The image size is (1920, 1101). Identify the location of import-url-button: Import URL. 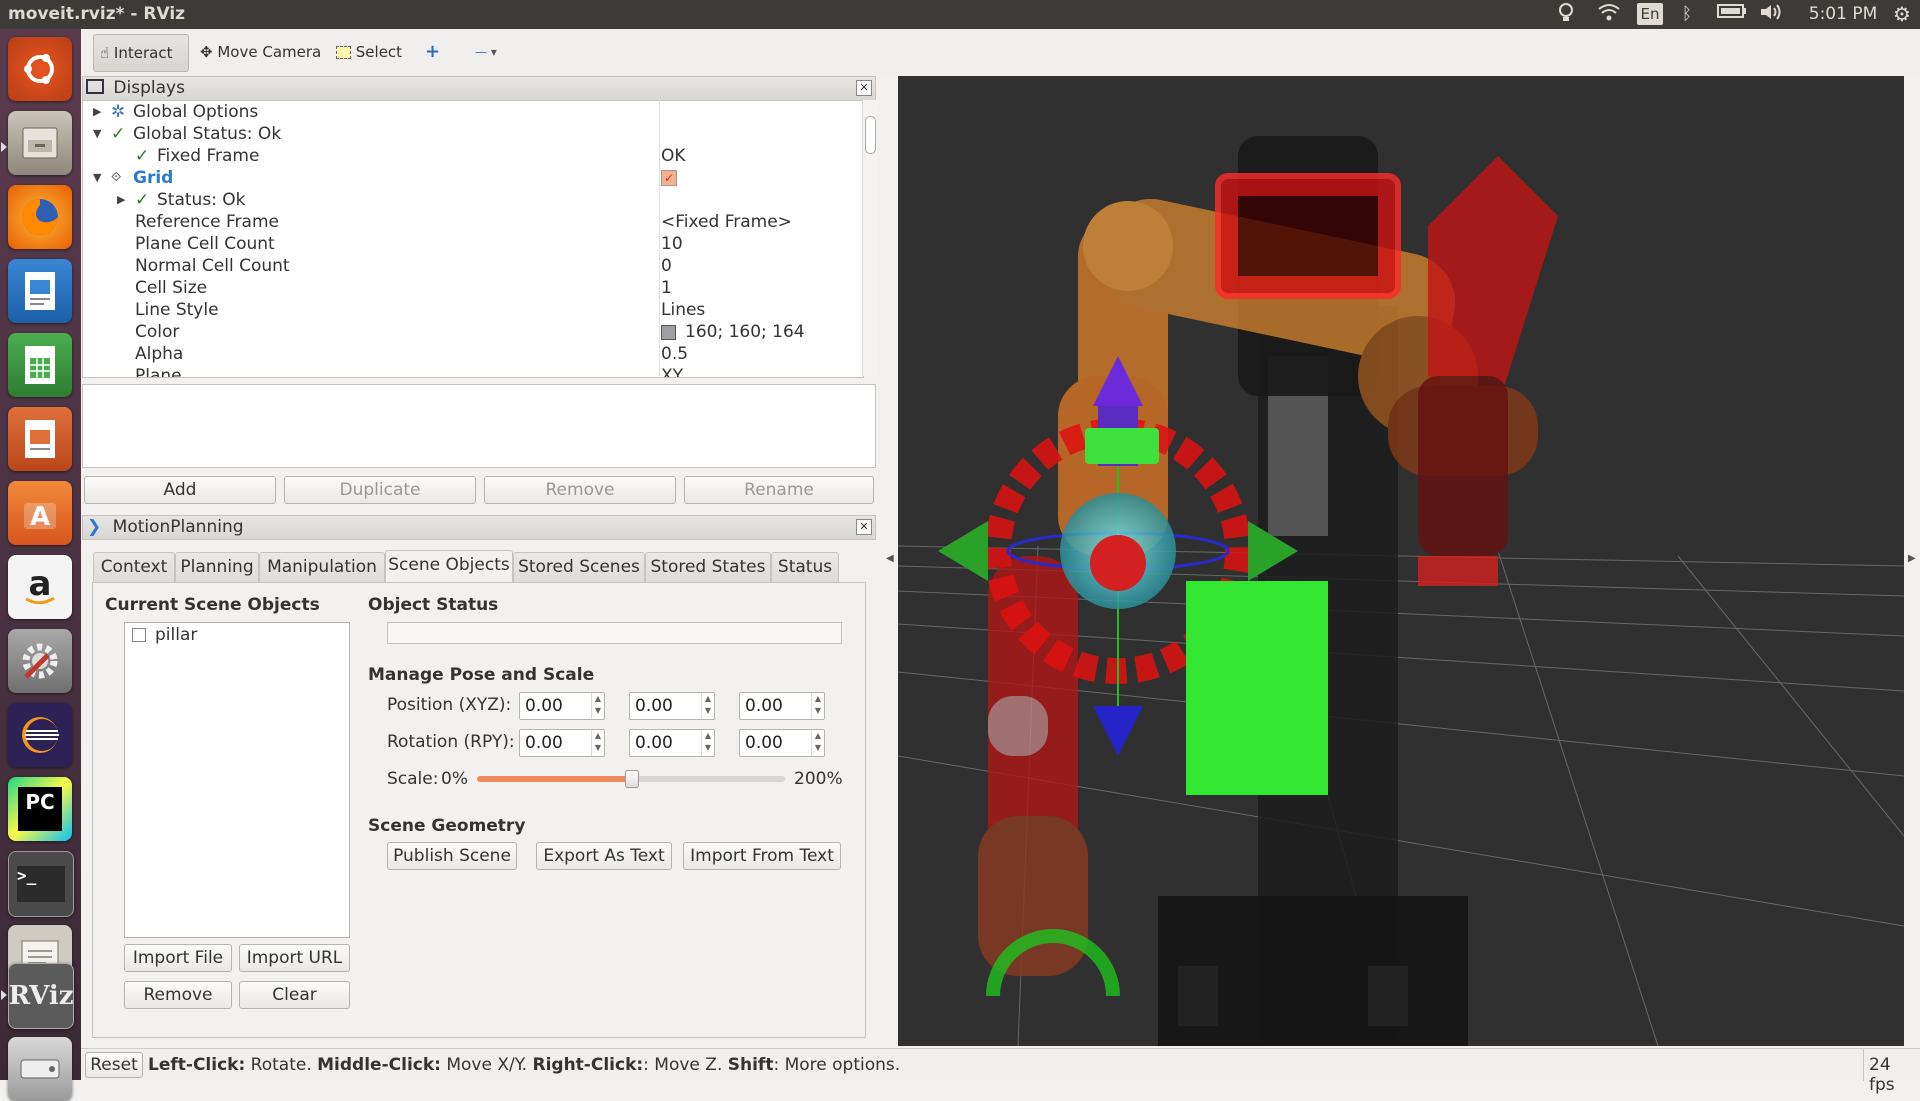
(294, 958).